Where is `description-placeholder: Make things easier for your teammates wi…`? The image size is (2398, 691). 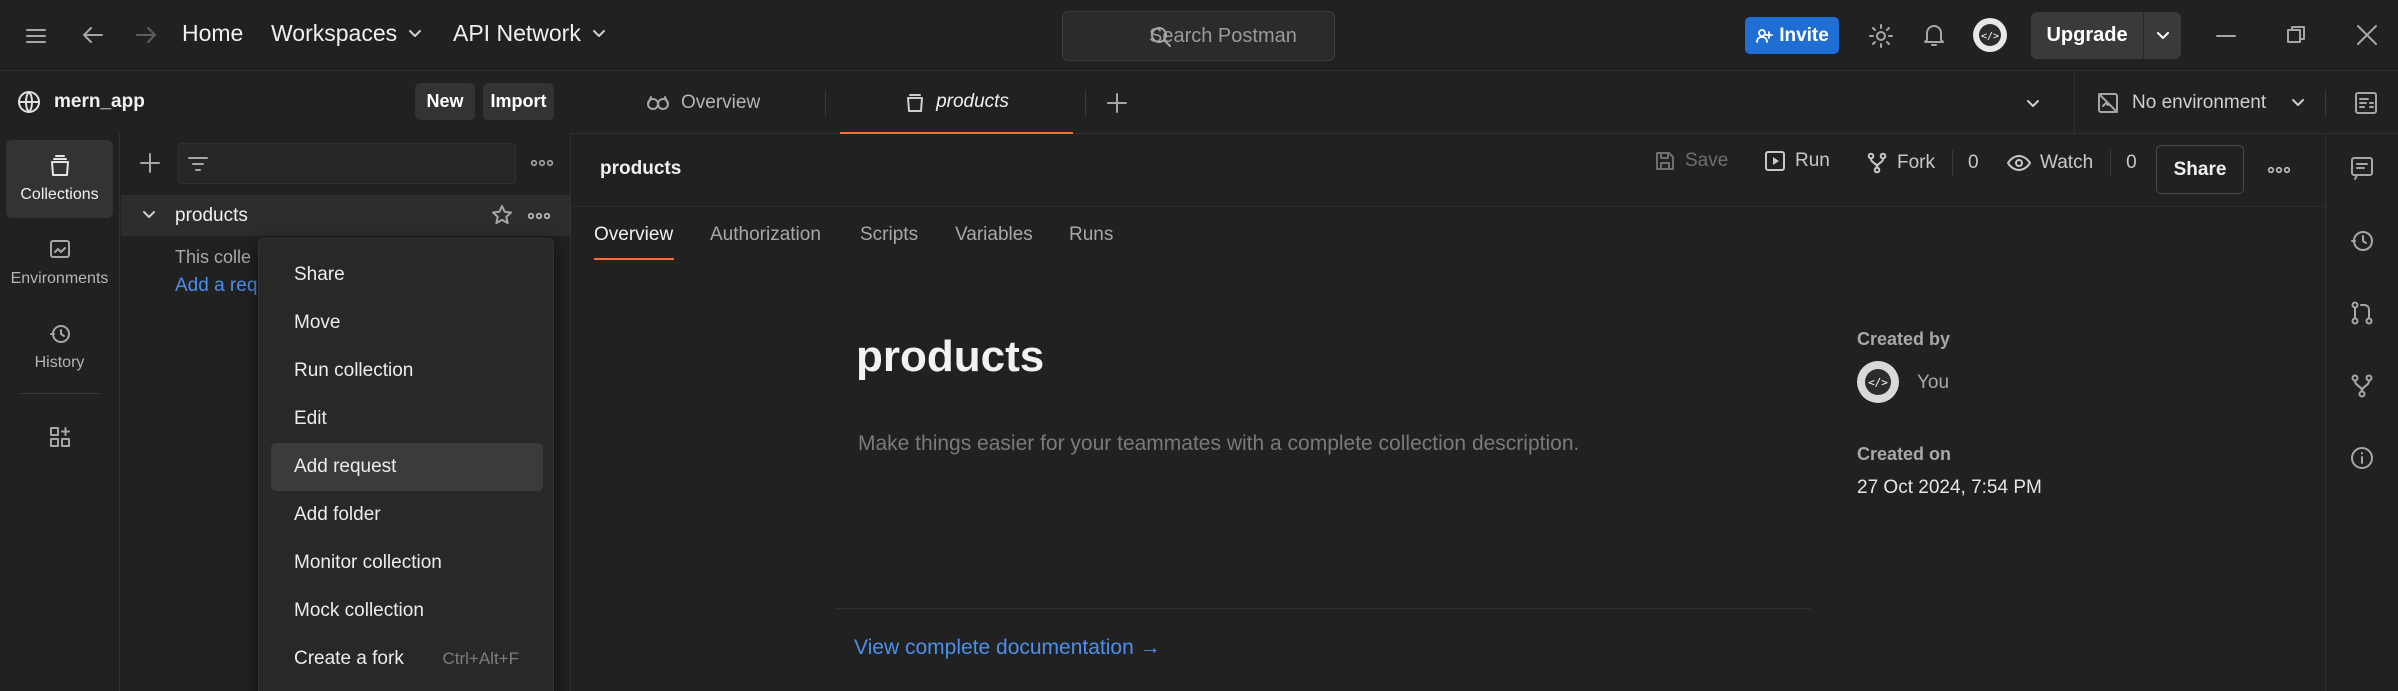 description-placeholder: Make things easier for your teammates wi… is located at coordinates (1218, 444).